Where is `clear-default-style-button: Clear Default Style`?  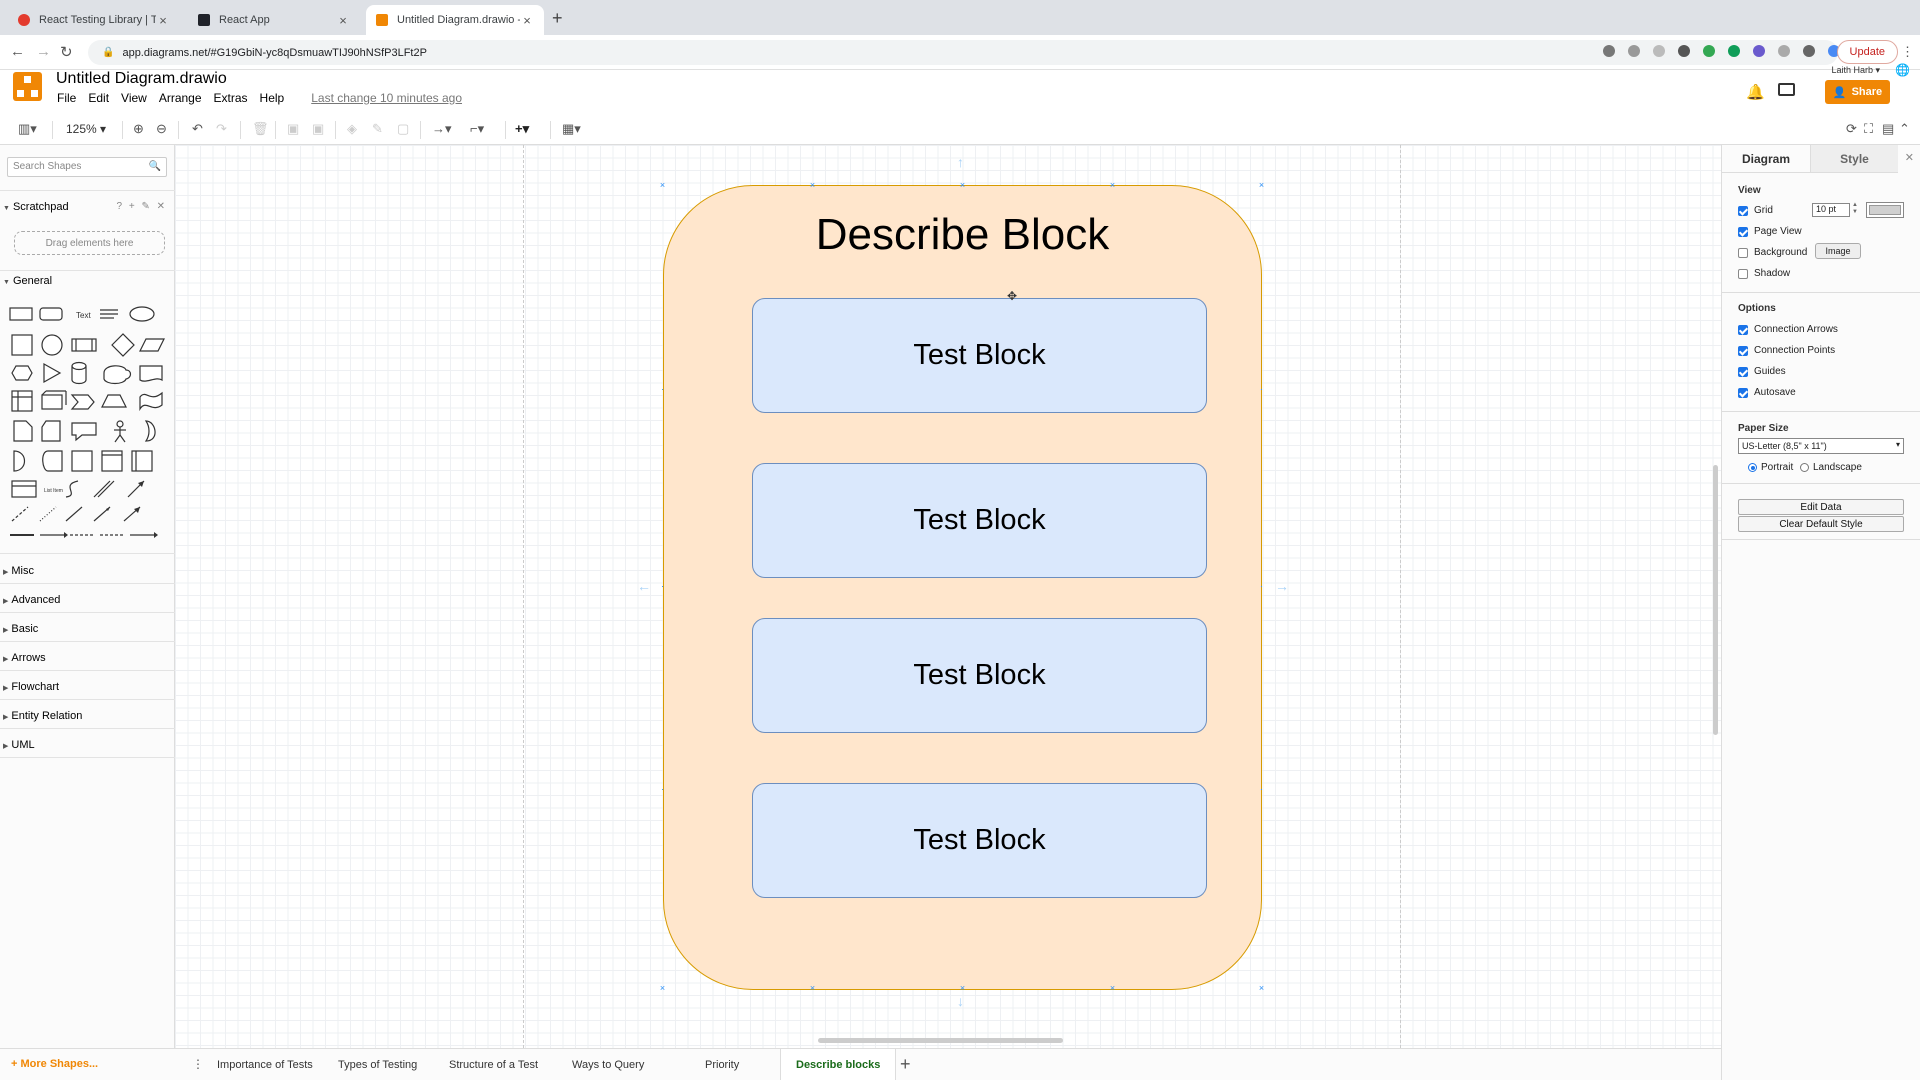 clear-default-style-button: Clear Default Style is located at coordinates (1821, 524).